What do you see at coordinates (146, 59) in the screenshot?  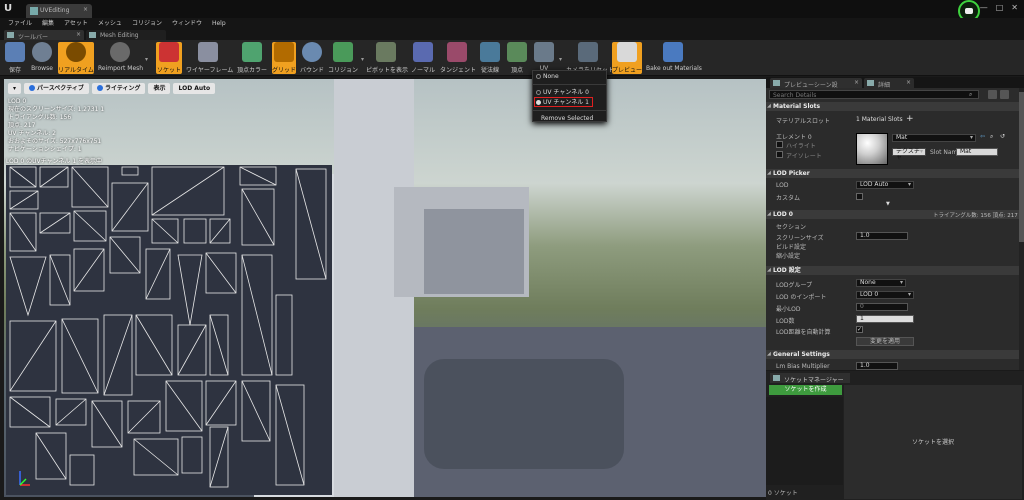 I see `reimport-dropdown-icon: ▾` at bounding box center [146, 59].